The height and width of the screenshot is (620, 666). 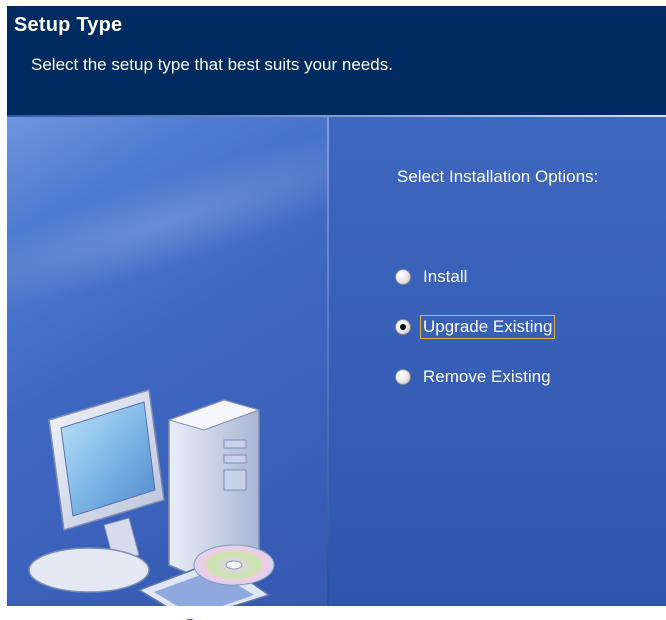 What do you see at coordinates (403, 277) in the screenshot?
I see `radio-button-install` at bounding box center [403, 277].